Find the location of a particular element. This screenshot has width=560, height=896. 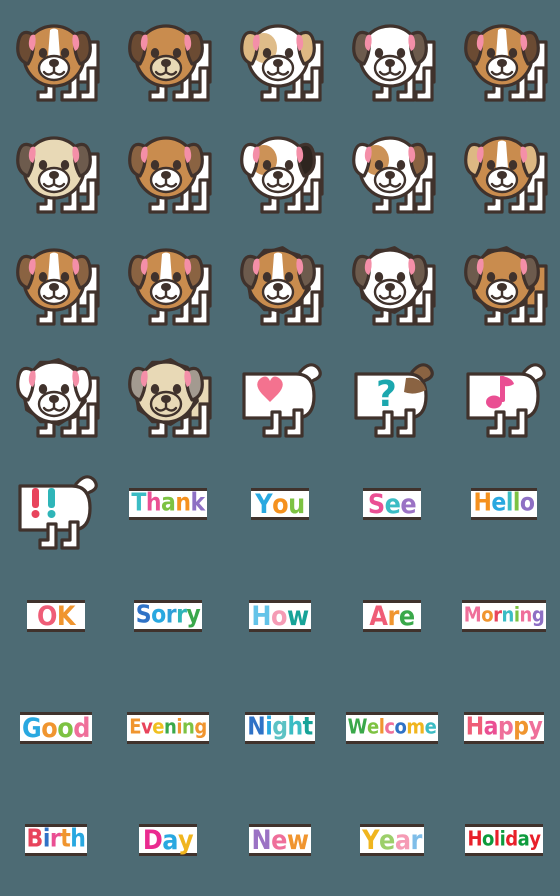

dog-tan-white-split is located at coordinates (56, 280).